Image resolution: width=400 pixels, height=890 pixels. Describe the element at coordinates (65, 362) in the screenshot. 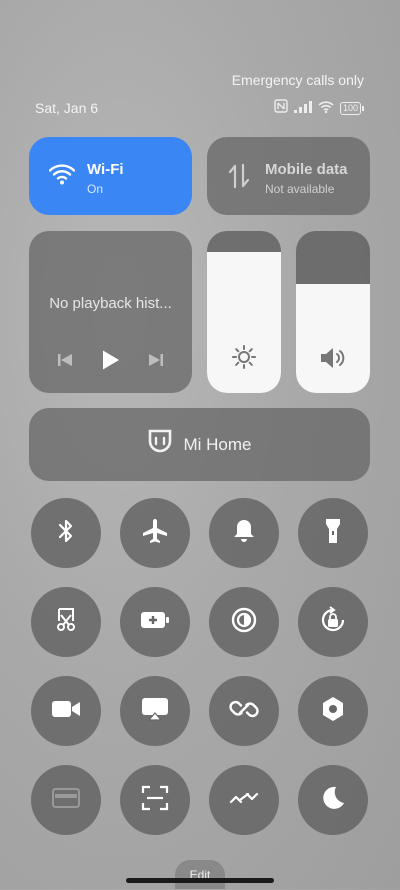

I see `previous-track-icon` at that location.